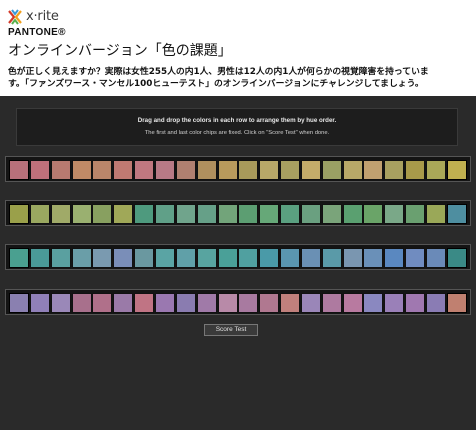  I want to click on xrite-logo: x·rite, so click(33, 17).